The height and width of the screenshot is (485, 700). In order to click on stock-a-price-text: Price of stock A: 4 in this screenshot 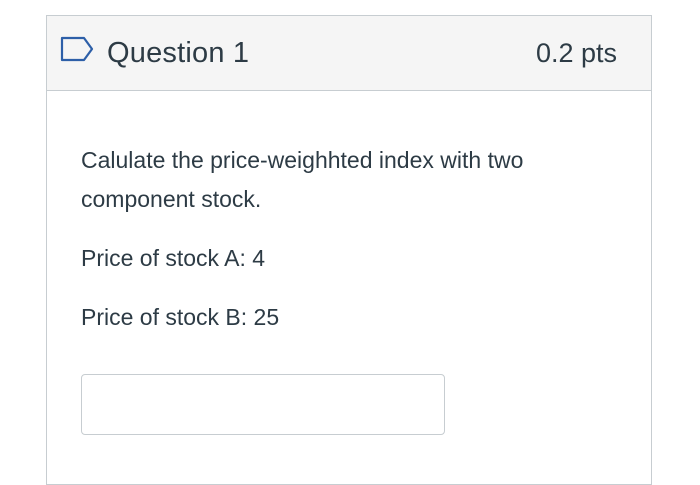, I will do `click(173, 258)`.